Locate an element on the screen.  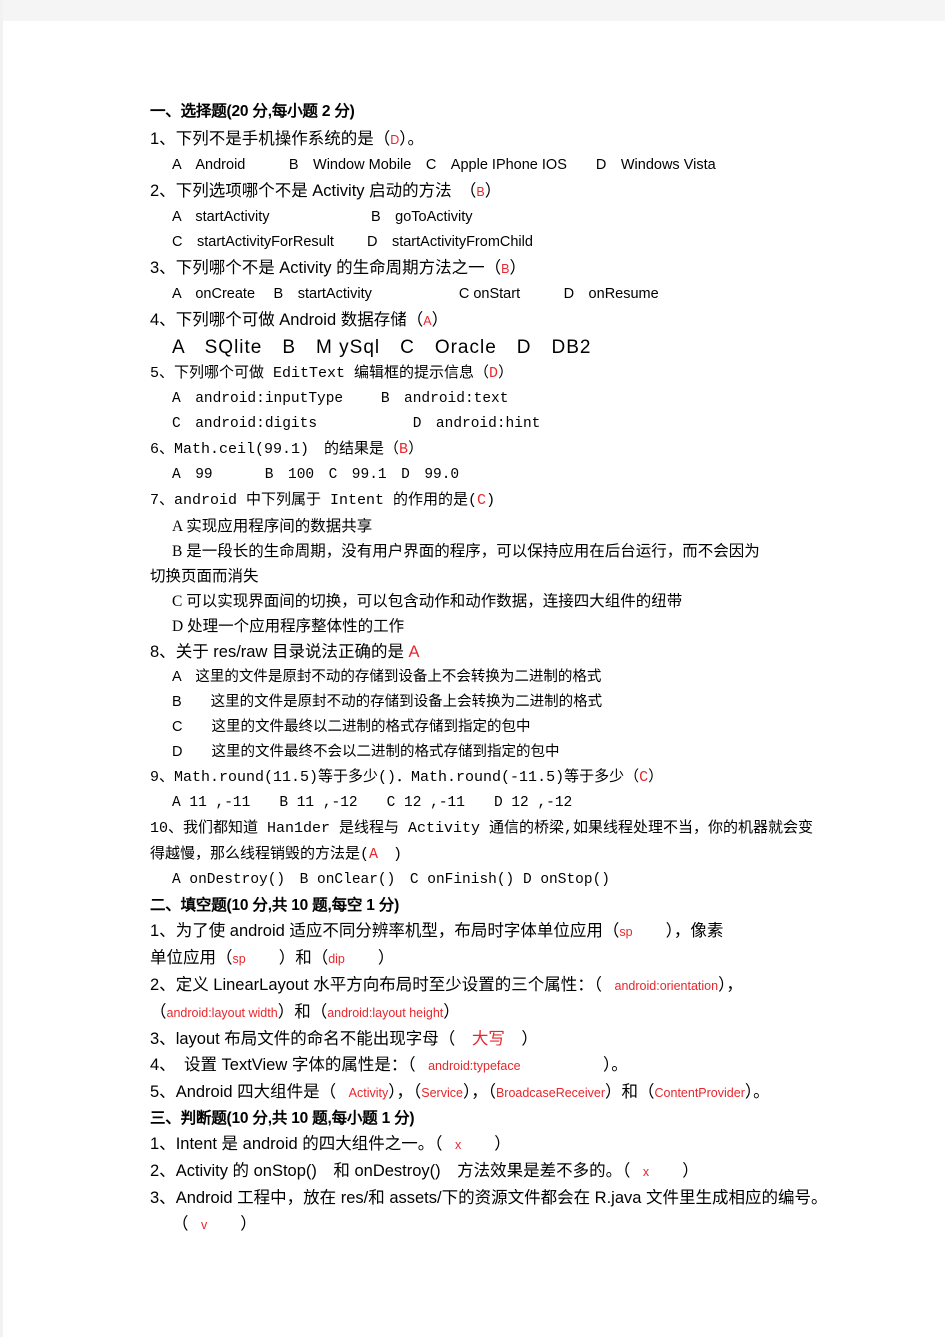
question-5-option-row: C android:digits D android:hint is located at coordinates (356, 424).